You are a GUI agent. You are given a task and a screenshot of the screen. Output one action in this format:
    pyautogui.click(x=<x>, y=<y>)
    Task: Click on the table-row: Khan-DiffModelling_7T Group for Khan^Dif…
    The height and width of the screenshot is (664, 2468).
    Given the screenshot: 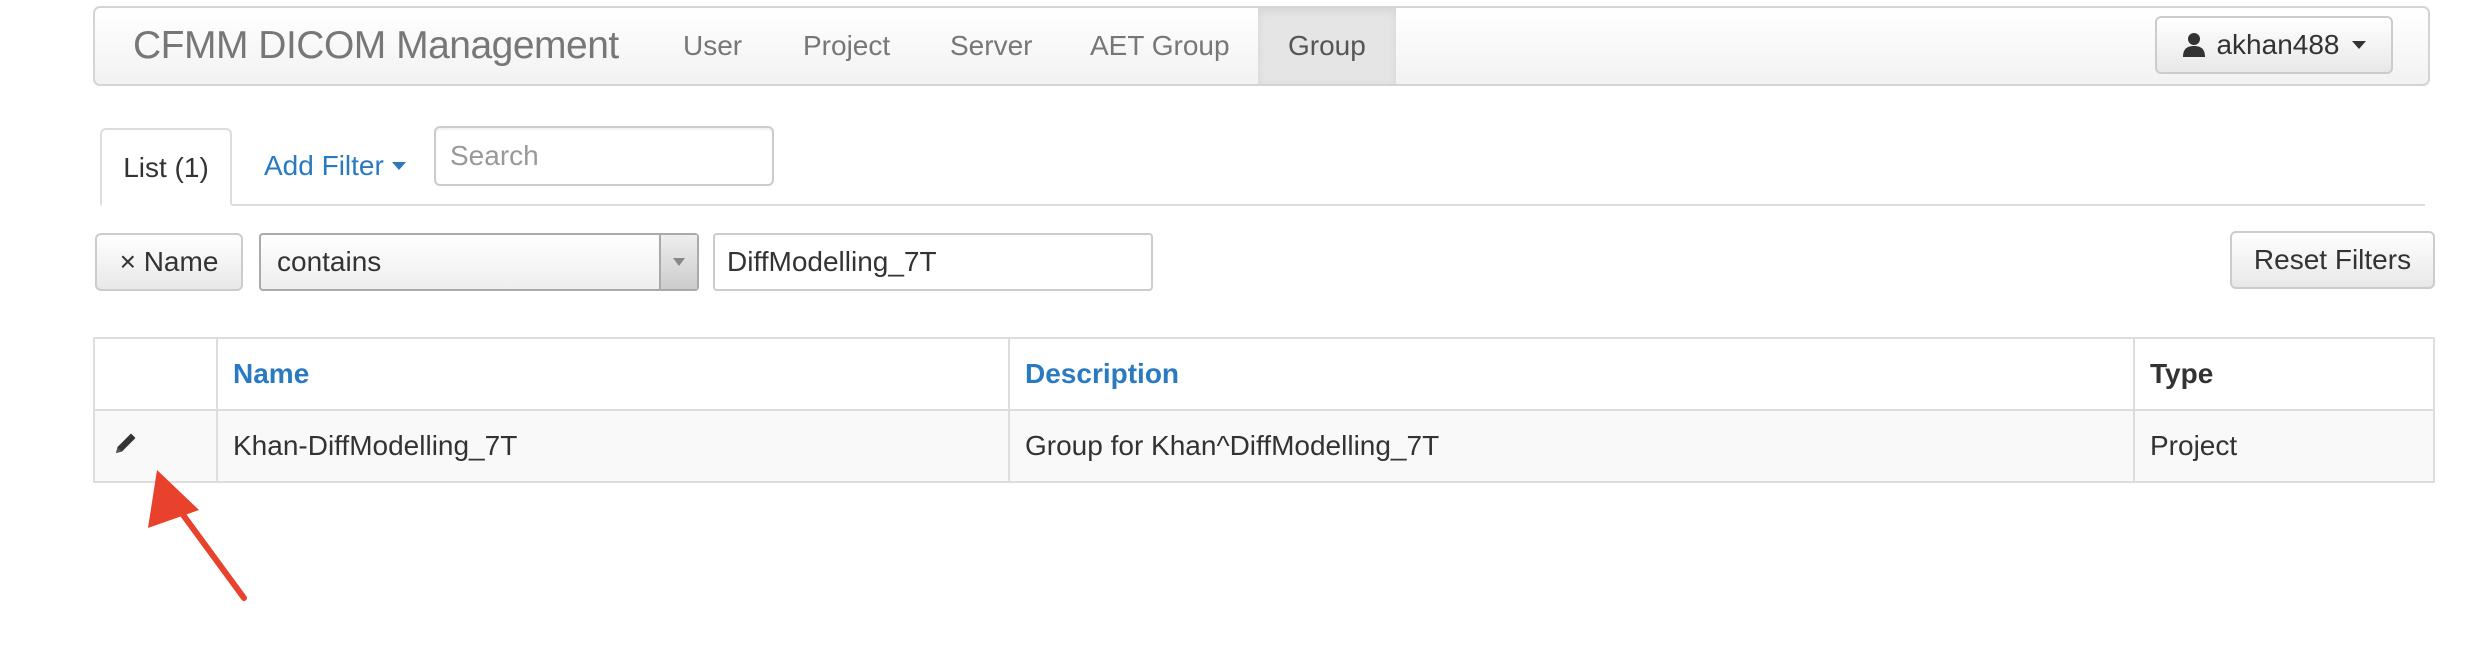 What is the action you would take?
    pyautogui.click(x=1264, y=446)
    